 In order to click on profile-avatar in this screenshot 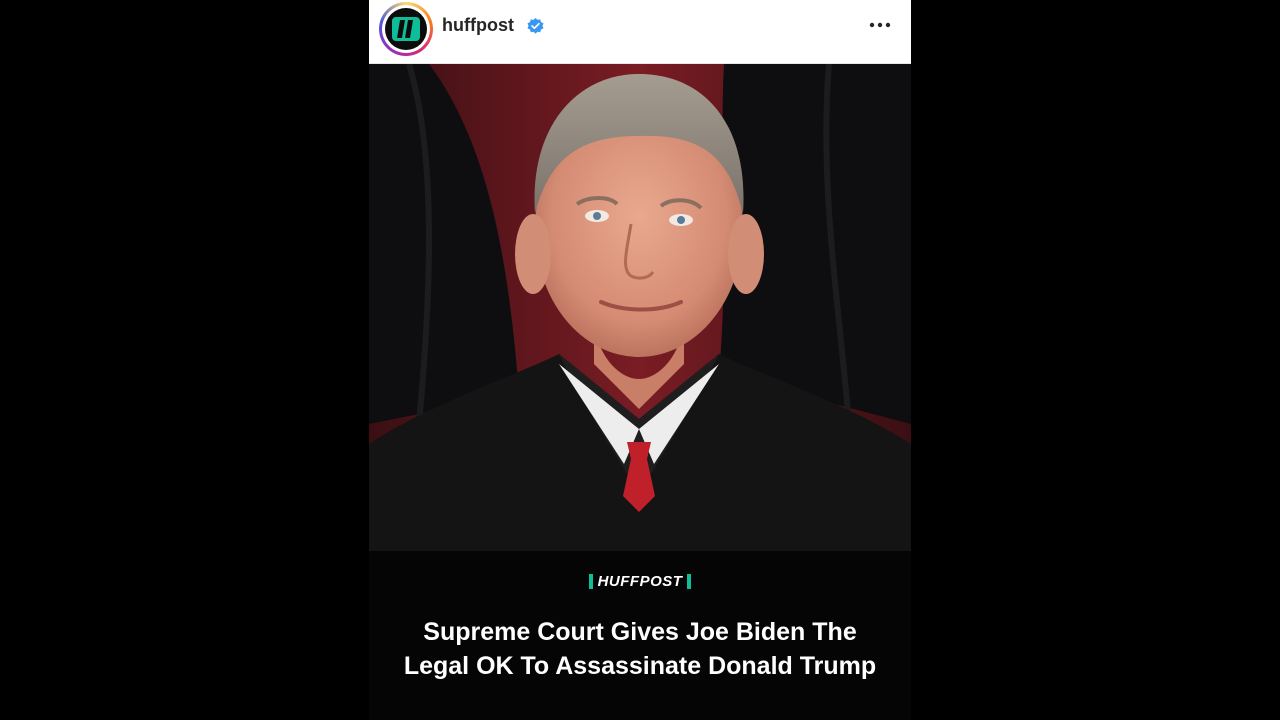, I will do `click(406, 29)`.